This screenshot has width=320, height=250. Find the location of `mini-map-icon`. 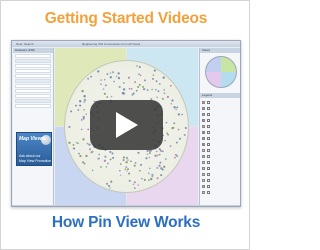

mini-map-icon is located at coordinates (221, 72).